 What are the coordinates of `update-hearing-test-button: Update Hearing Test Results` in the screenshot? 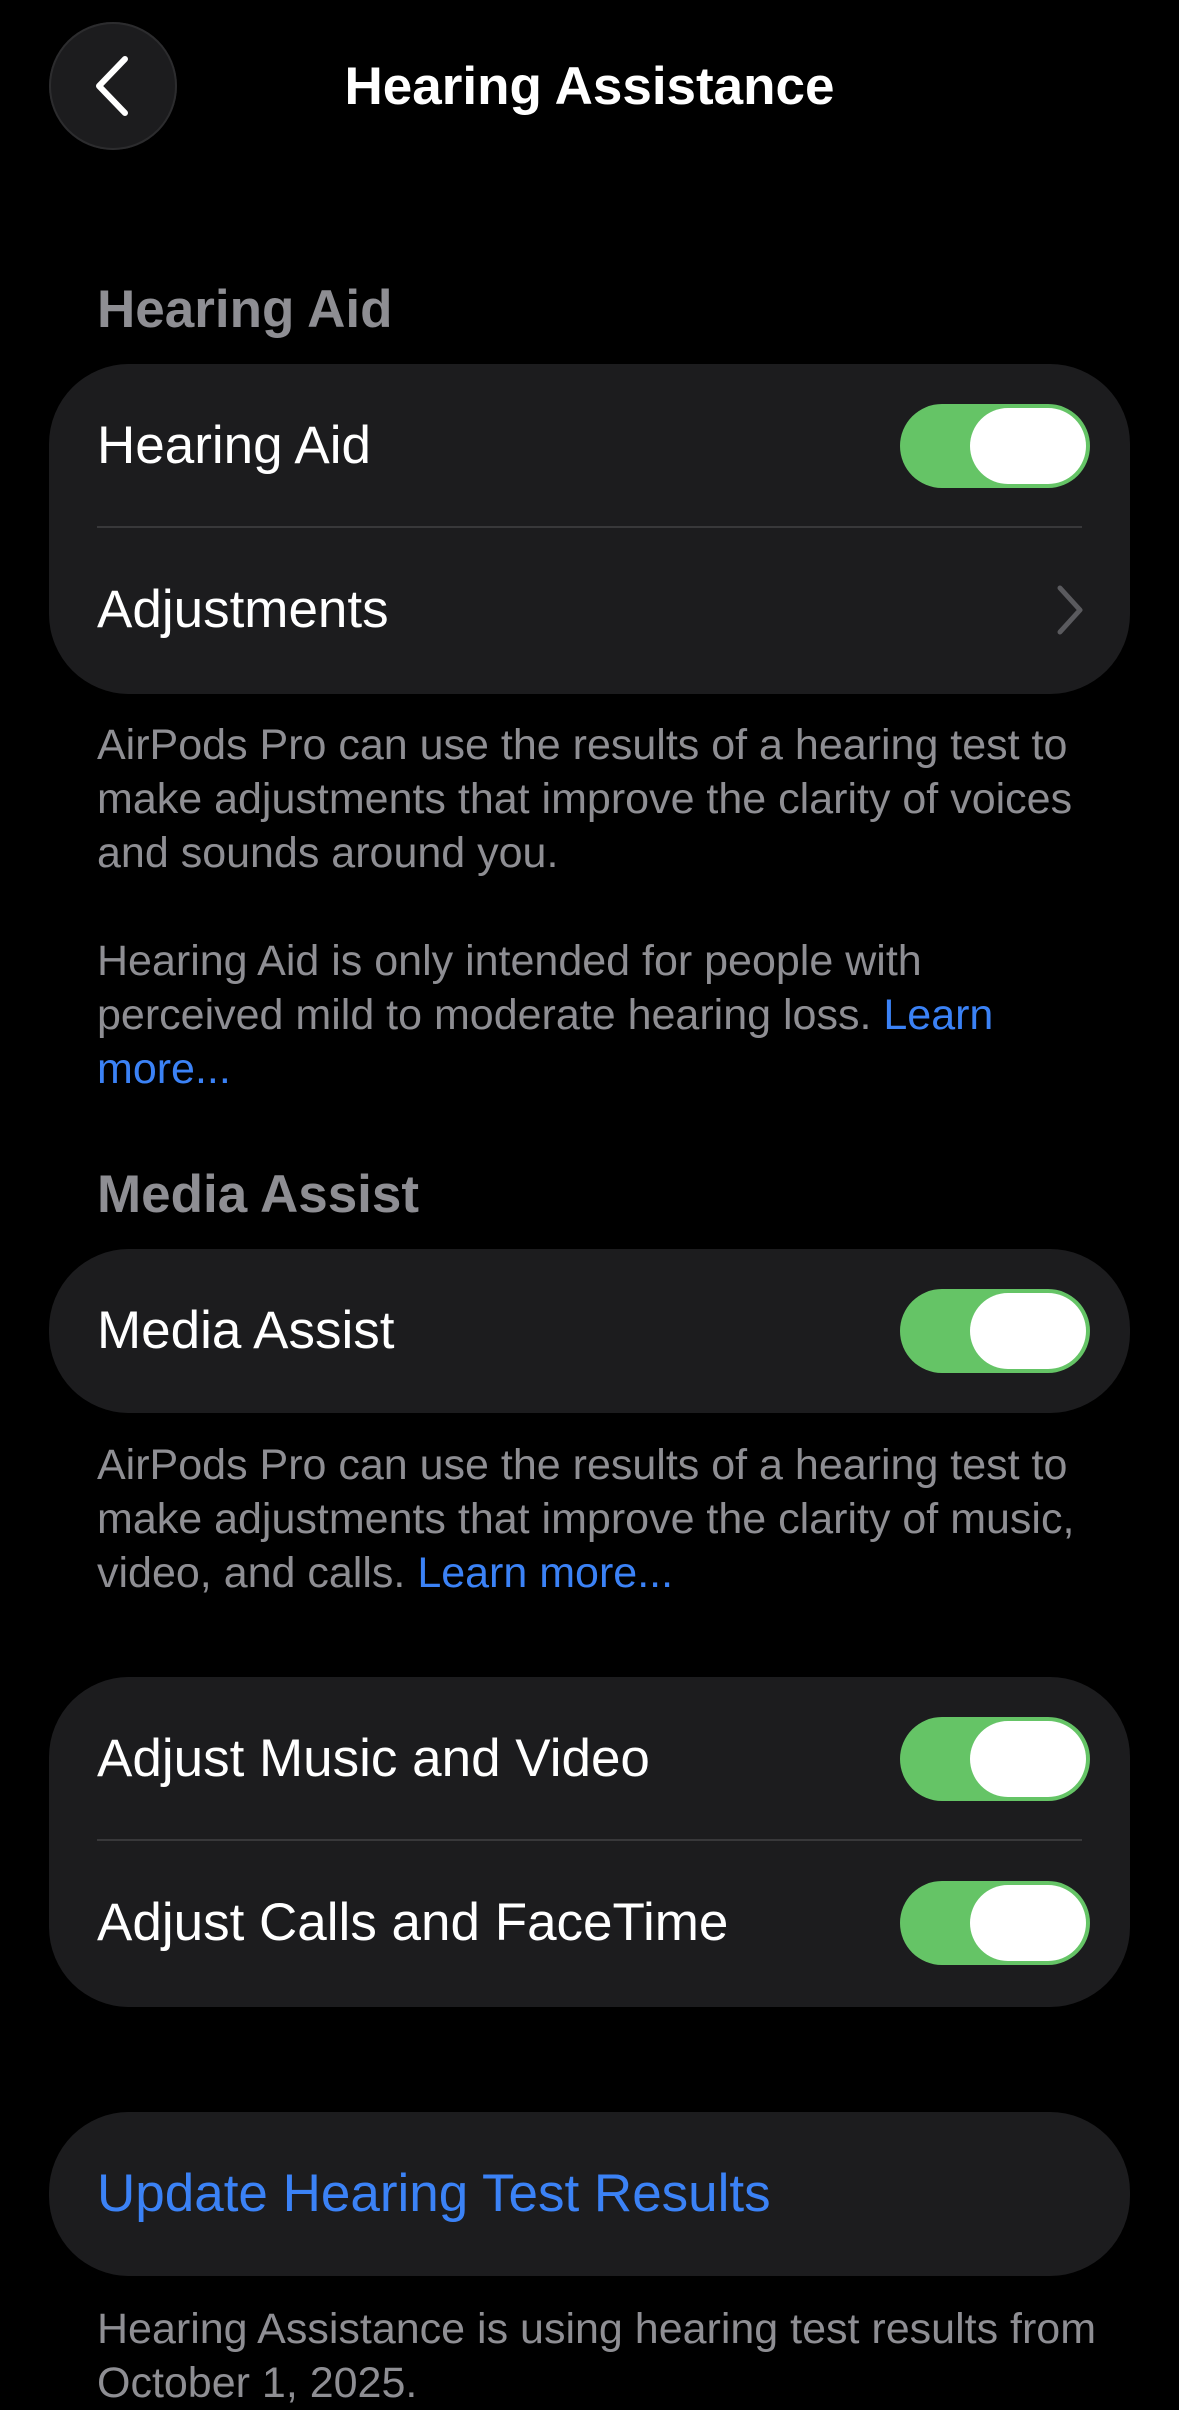 It's located at (589, 2194).